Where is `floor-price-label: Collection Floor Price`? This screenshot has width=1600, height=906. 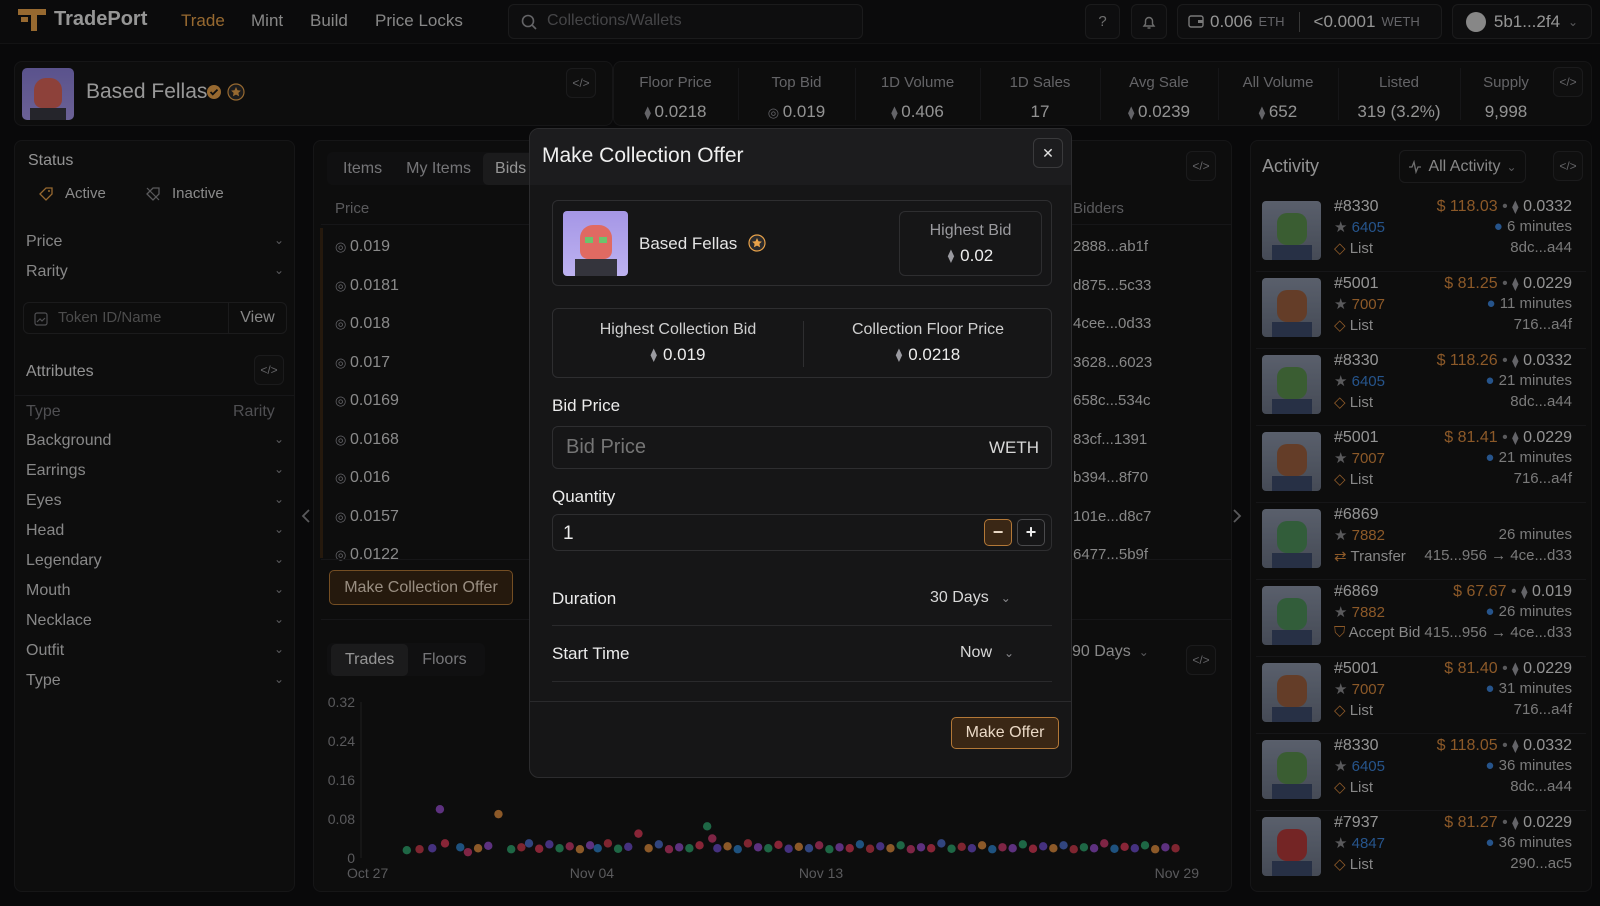
floor-price-label: Collection Floor Price is located at coordinates (928, 329).